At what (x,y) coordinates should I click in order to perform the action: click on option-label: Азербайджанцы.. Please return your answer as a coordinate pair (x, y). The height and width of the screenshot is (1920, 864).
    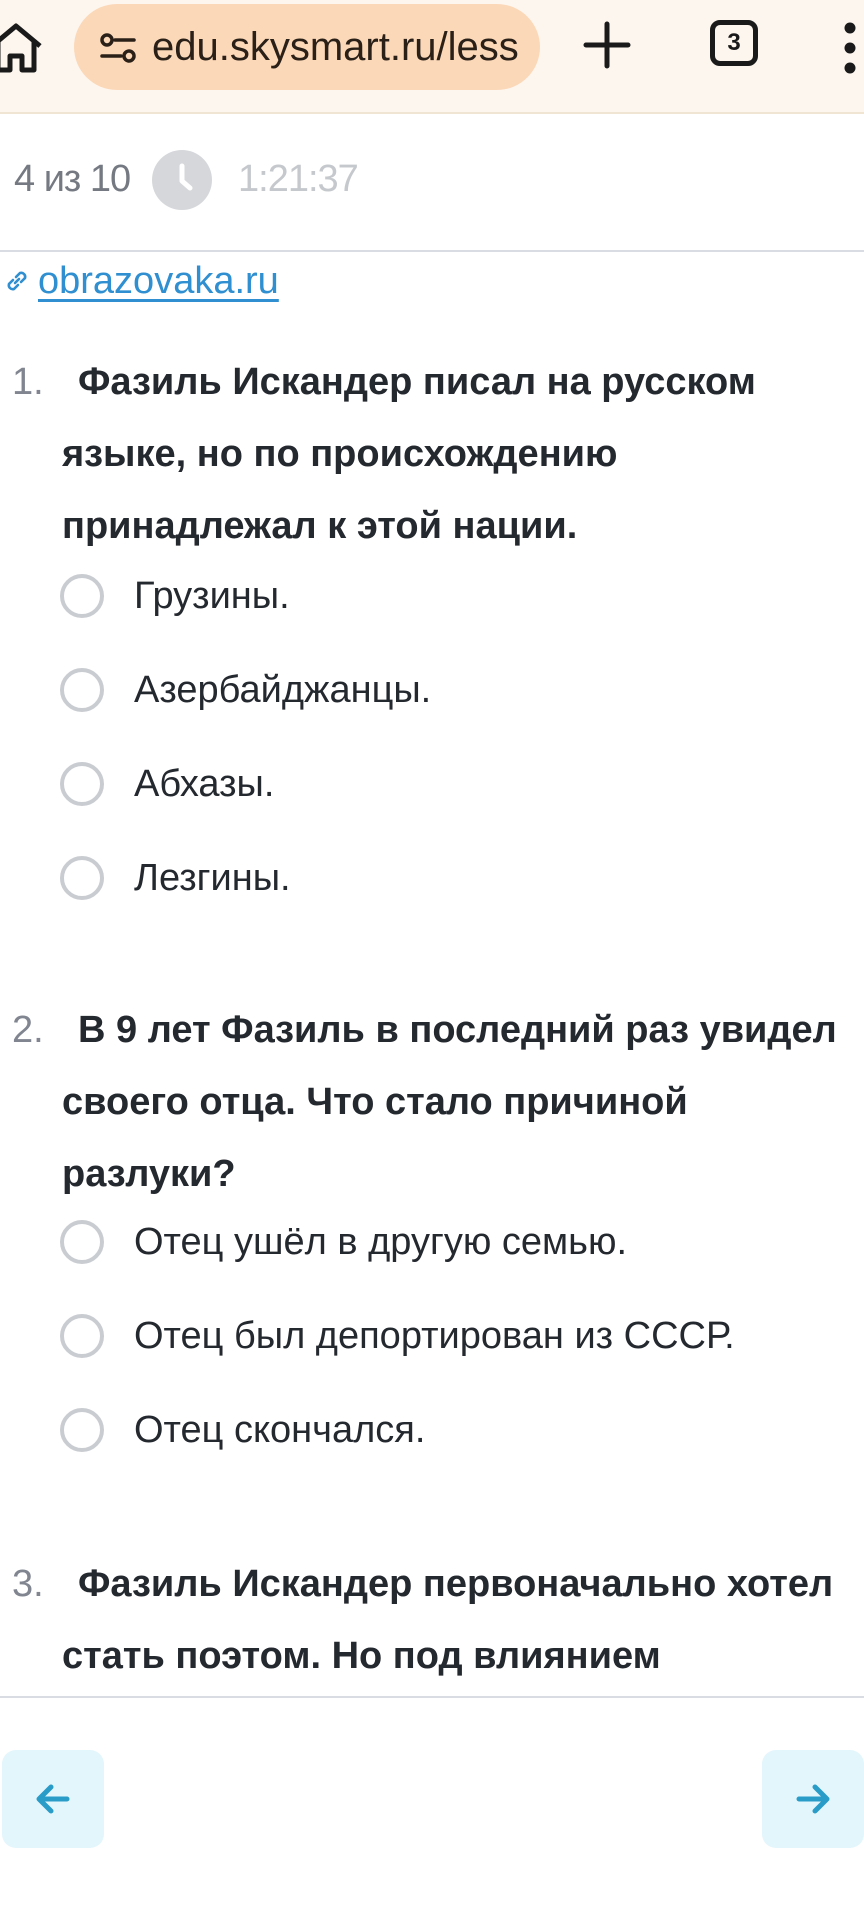
    Looking at the image, I should click on (283, 689).